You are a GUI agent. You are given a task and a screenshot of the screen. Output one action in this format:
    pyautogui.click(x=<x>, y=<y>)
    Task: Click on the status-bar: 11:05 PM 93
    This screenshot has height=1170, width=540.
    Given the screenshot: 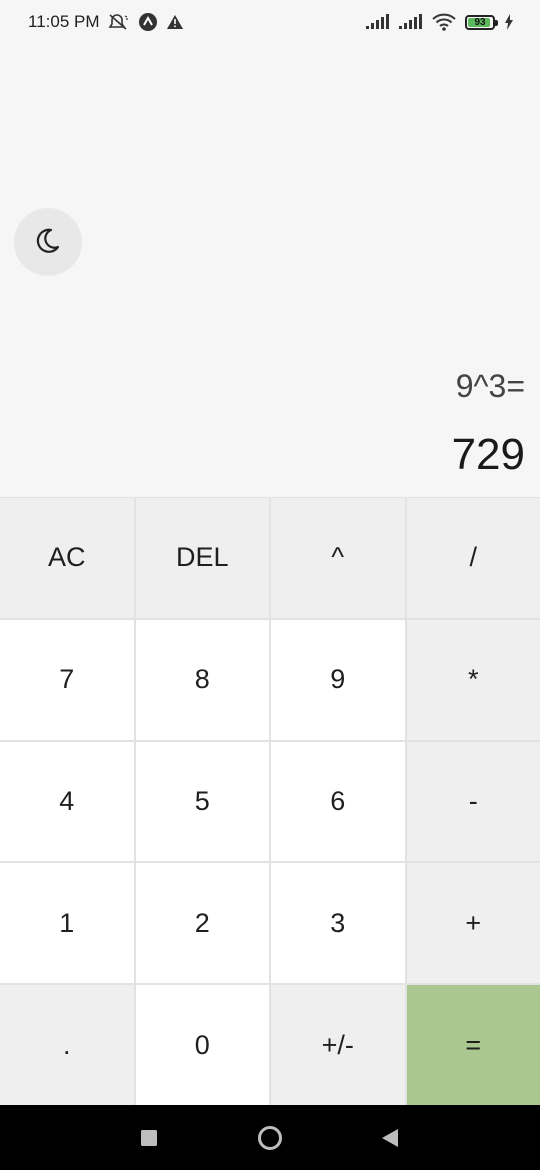 What is the action you would take?
    pyautogui.click(x=270, y=23)
    